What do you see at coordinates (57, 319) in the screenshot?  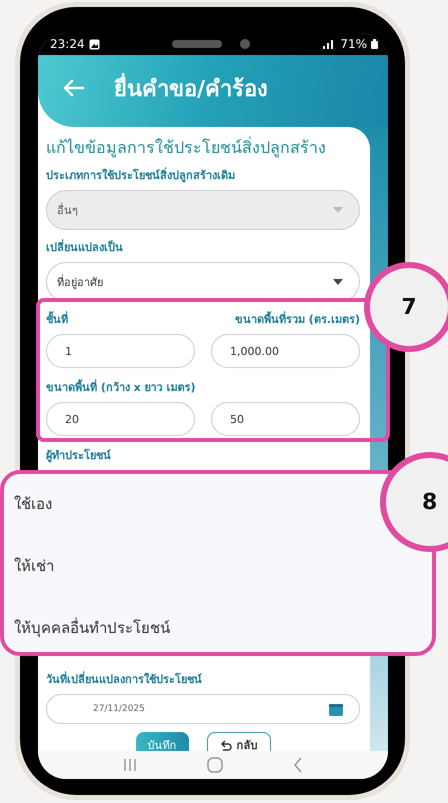 I see `field-label: ชั้นที่` at bounding box center [57, 319].